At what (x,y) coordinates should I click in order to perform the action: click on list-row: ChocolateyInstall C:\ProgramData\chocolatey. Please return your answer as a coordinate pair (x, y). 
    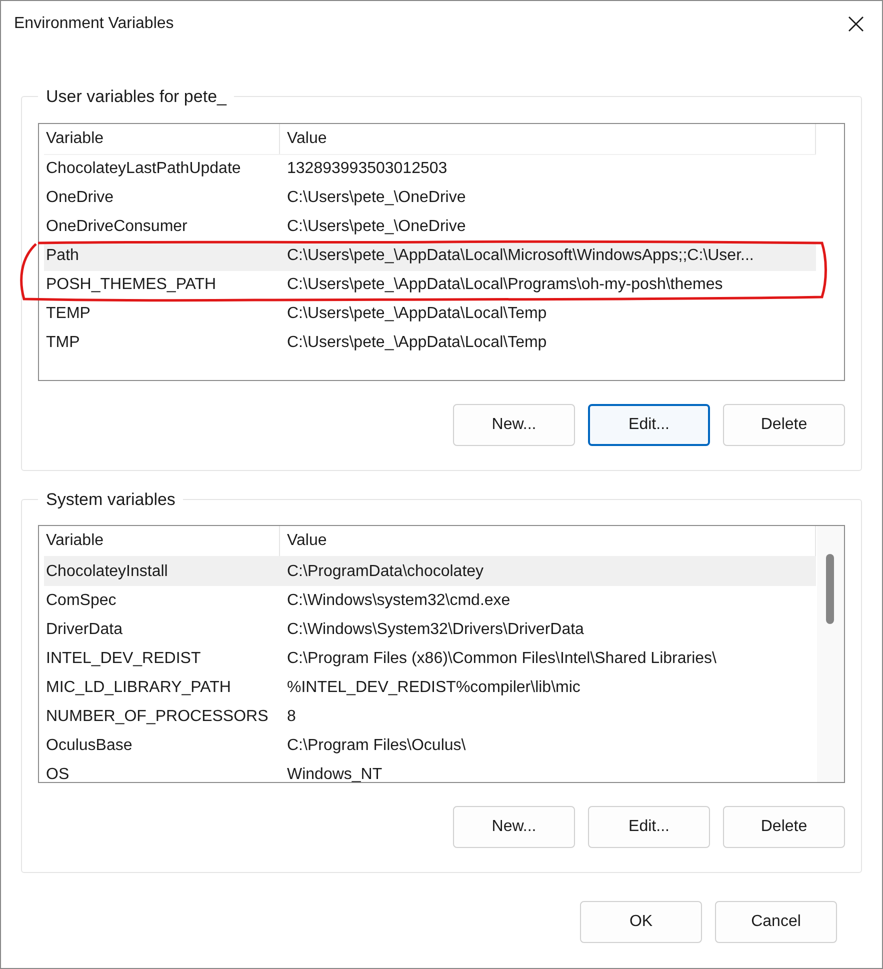
    Looking at the image, I should click on (430, 571).